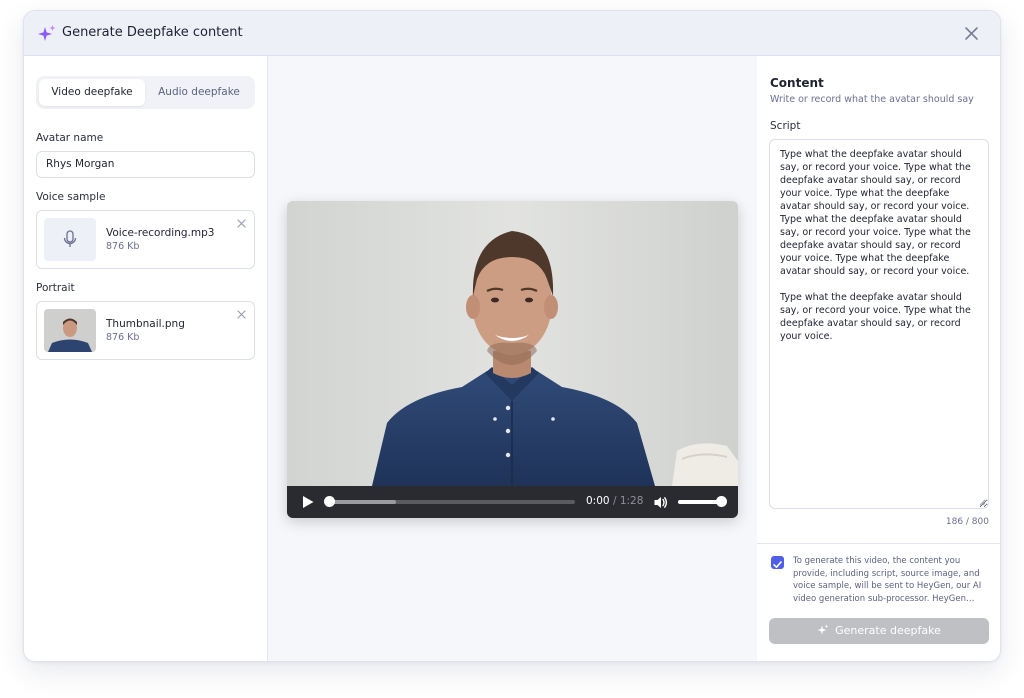  I want to click on seek-bar, so click(451, 502).